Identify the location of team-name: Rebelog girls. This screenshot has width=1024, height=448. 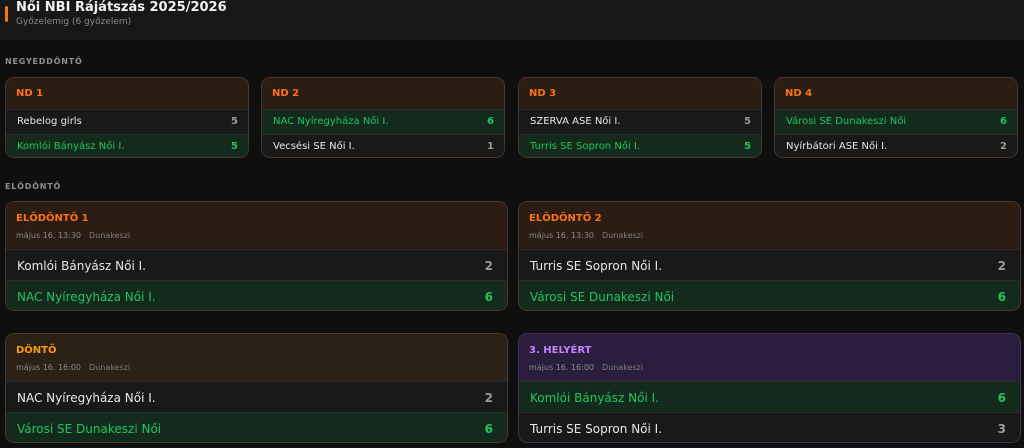
(49, 121).